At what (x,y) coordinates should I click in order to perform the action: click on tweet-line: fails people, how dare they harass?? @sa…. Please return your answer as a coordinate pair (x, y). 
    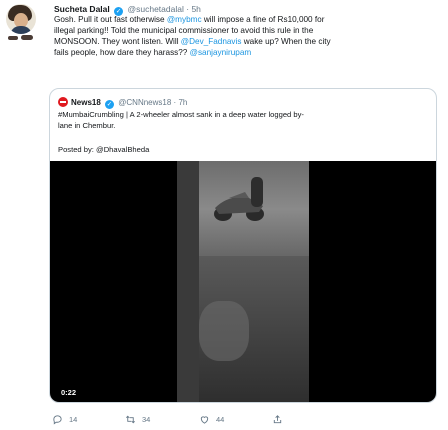
    Looking at the image, I should click on (246, 52).